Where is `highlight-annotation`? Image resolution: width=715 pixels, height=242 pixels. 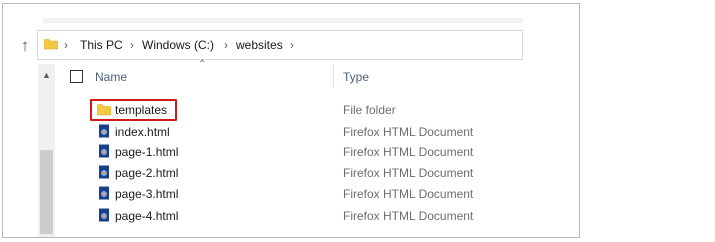 highlight-annotation is located at coordinates (133, 110).